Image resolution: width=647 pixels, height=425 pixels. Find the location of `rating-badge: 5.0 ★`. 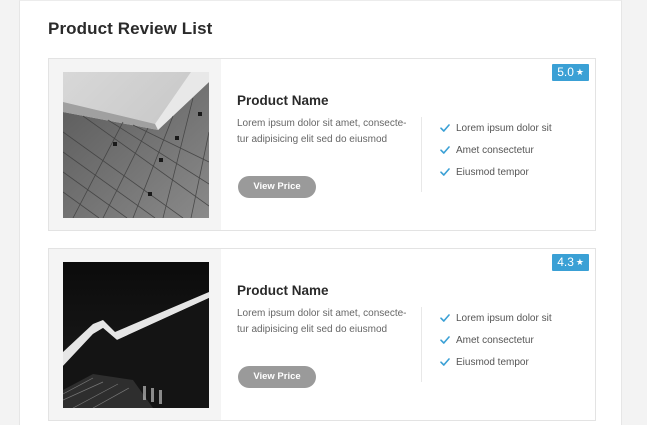

rating-badge: 5.0 ★ is located at coordinates (570, 72).